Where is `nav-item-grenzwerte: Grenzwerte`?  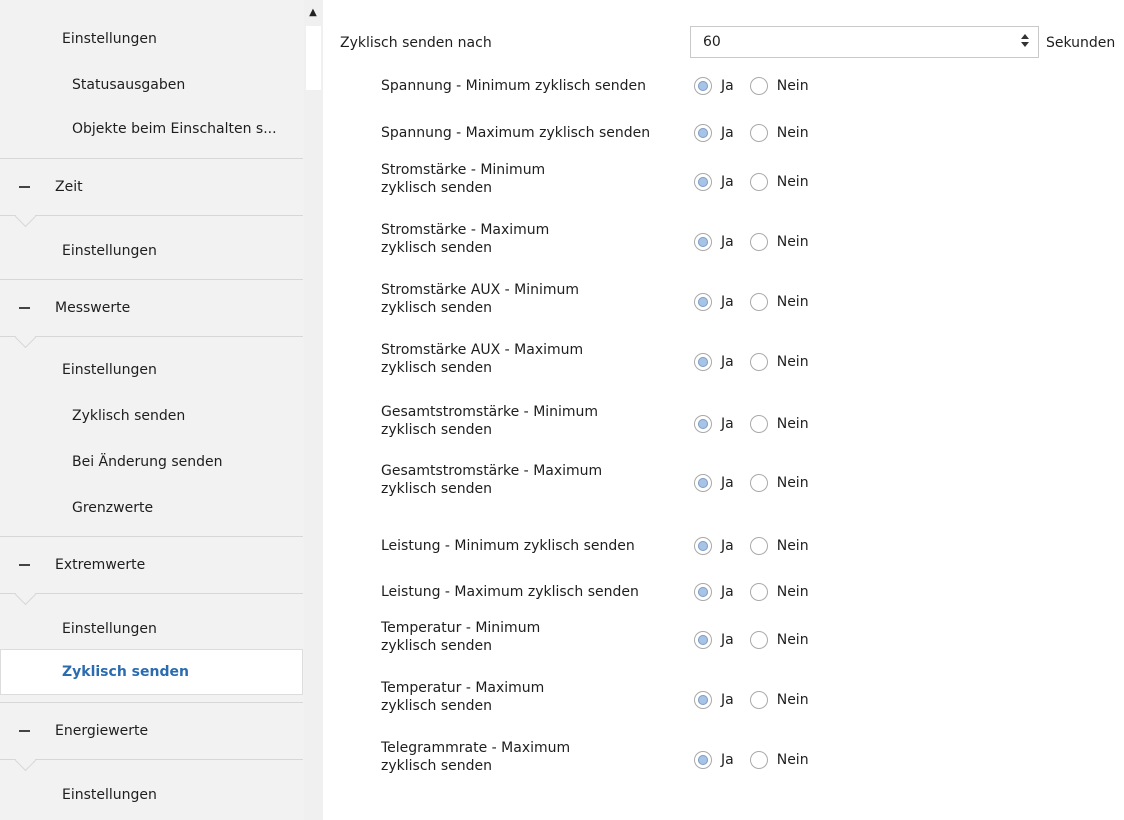 nav-item-grenzwerte: Grenzwerte is located at coordinates (151, 508).